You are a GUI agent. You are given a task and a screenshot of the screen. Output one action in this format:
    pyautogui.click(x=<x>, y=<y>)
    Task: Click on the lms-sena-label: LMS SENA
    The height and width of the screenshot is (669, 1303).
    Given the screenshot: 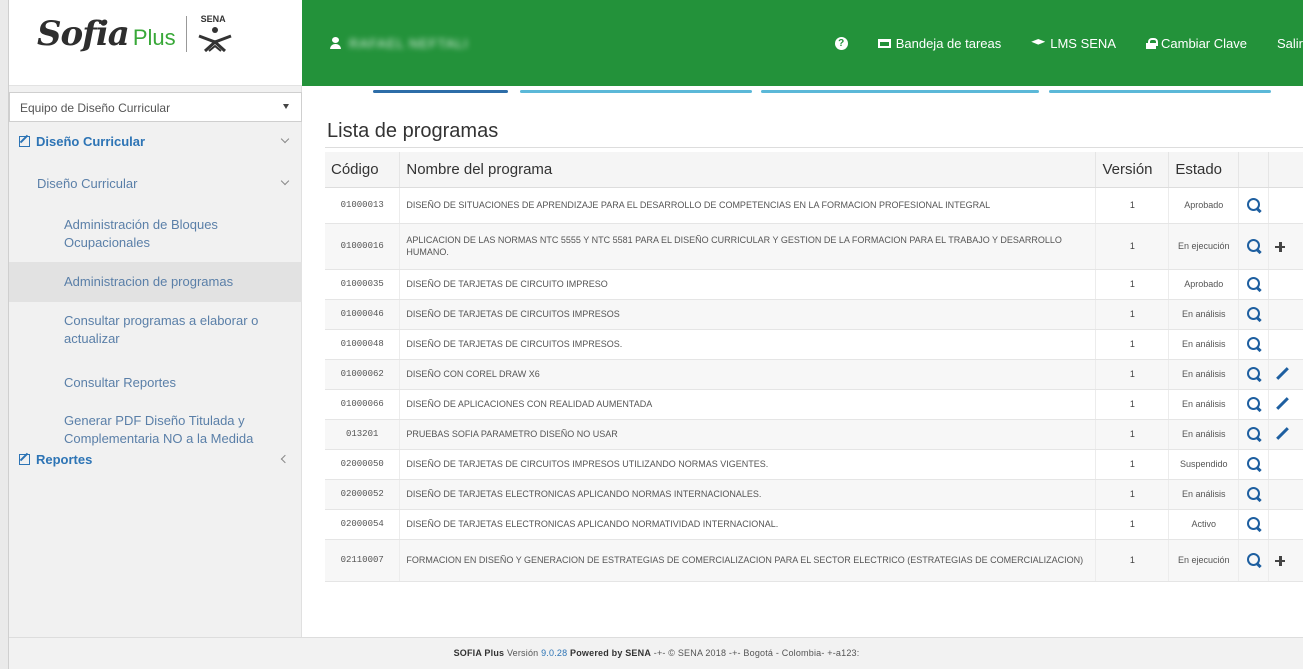 What is the action you would take?
    pyautogui.click(x=1083, y=43)
    